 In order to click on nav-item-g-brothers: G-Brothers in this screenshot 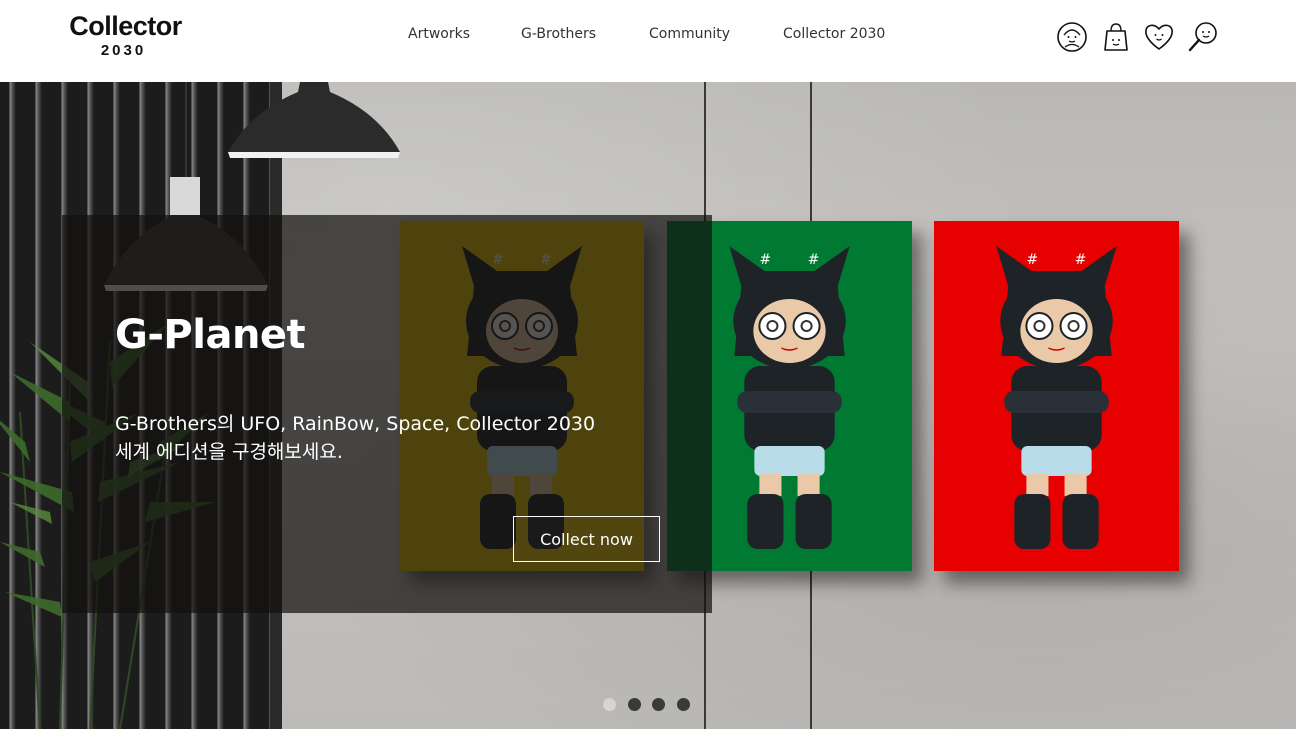, I will do `click(558, 34)`.